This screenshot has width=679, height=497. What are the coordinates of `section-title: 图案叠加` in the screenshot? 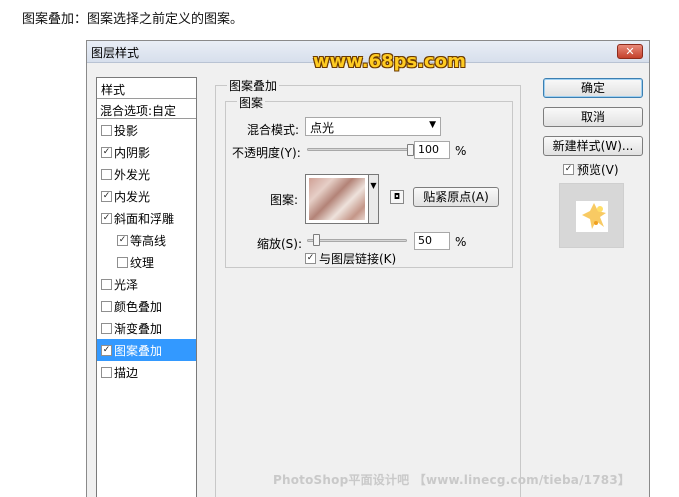 It's located at (253, 85).